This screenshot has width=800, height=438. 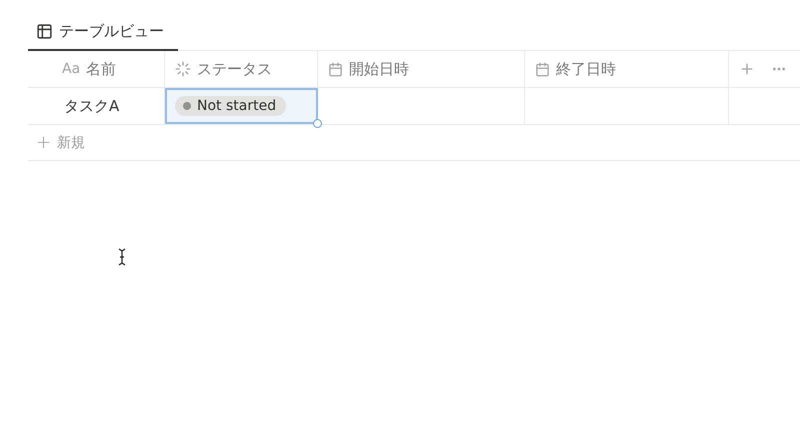 I want to click on view-tab: テーブルビュー, so click(x=103, y=36).